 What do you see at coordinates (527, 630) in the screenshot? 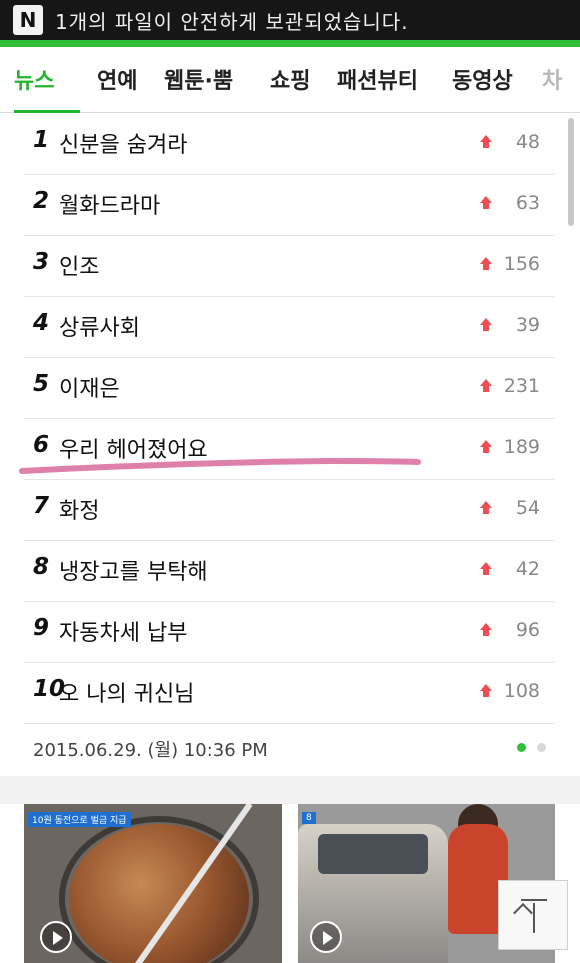
I see `rank-change: 96` at bounding box center [527, 630].